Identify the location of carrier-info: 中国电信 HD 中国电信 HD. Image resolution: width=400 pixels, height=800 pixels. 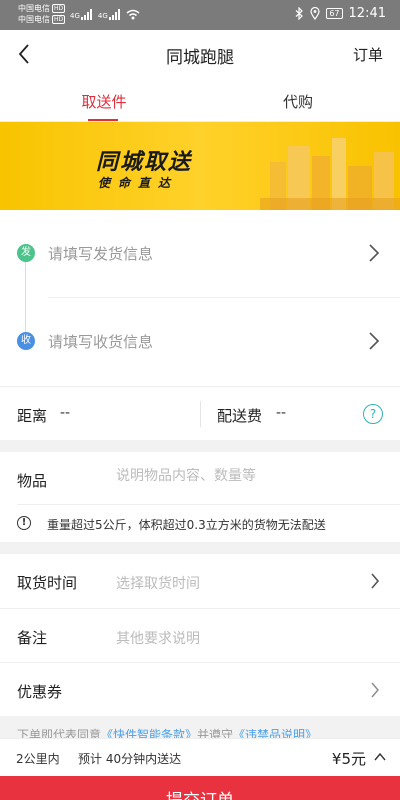
(42, 14).